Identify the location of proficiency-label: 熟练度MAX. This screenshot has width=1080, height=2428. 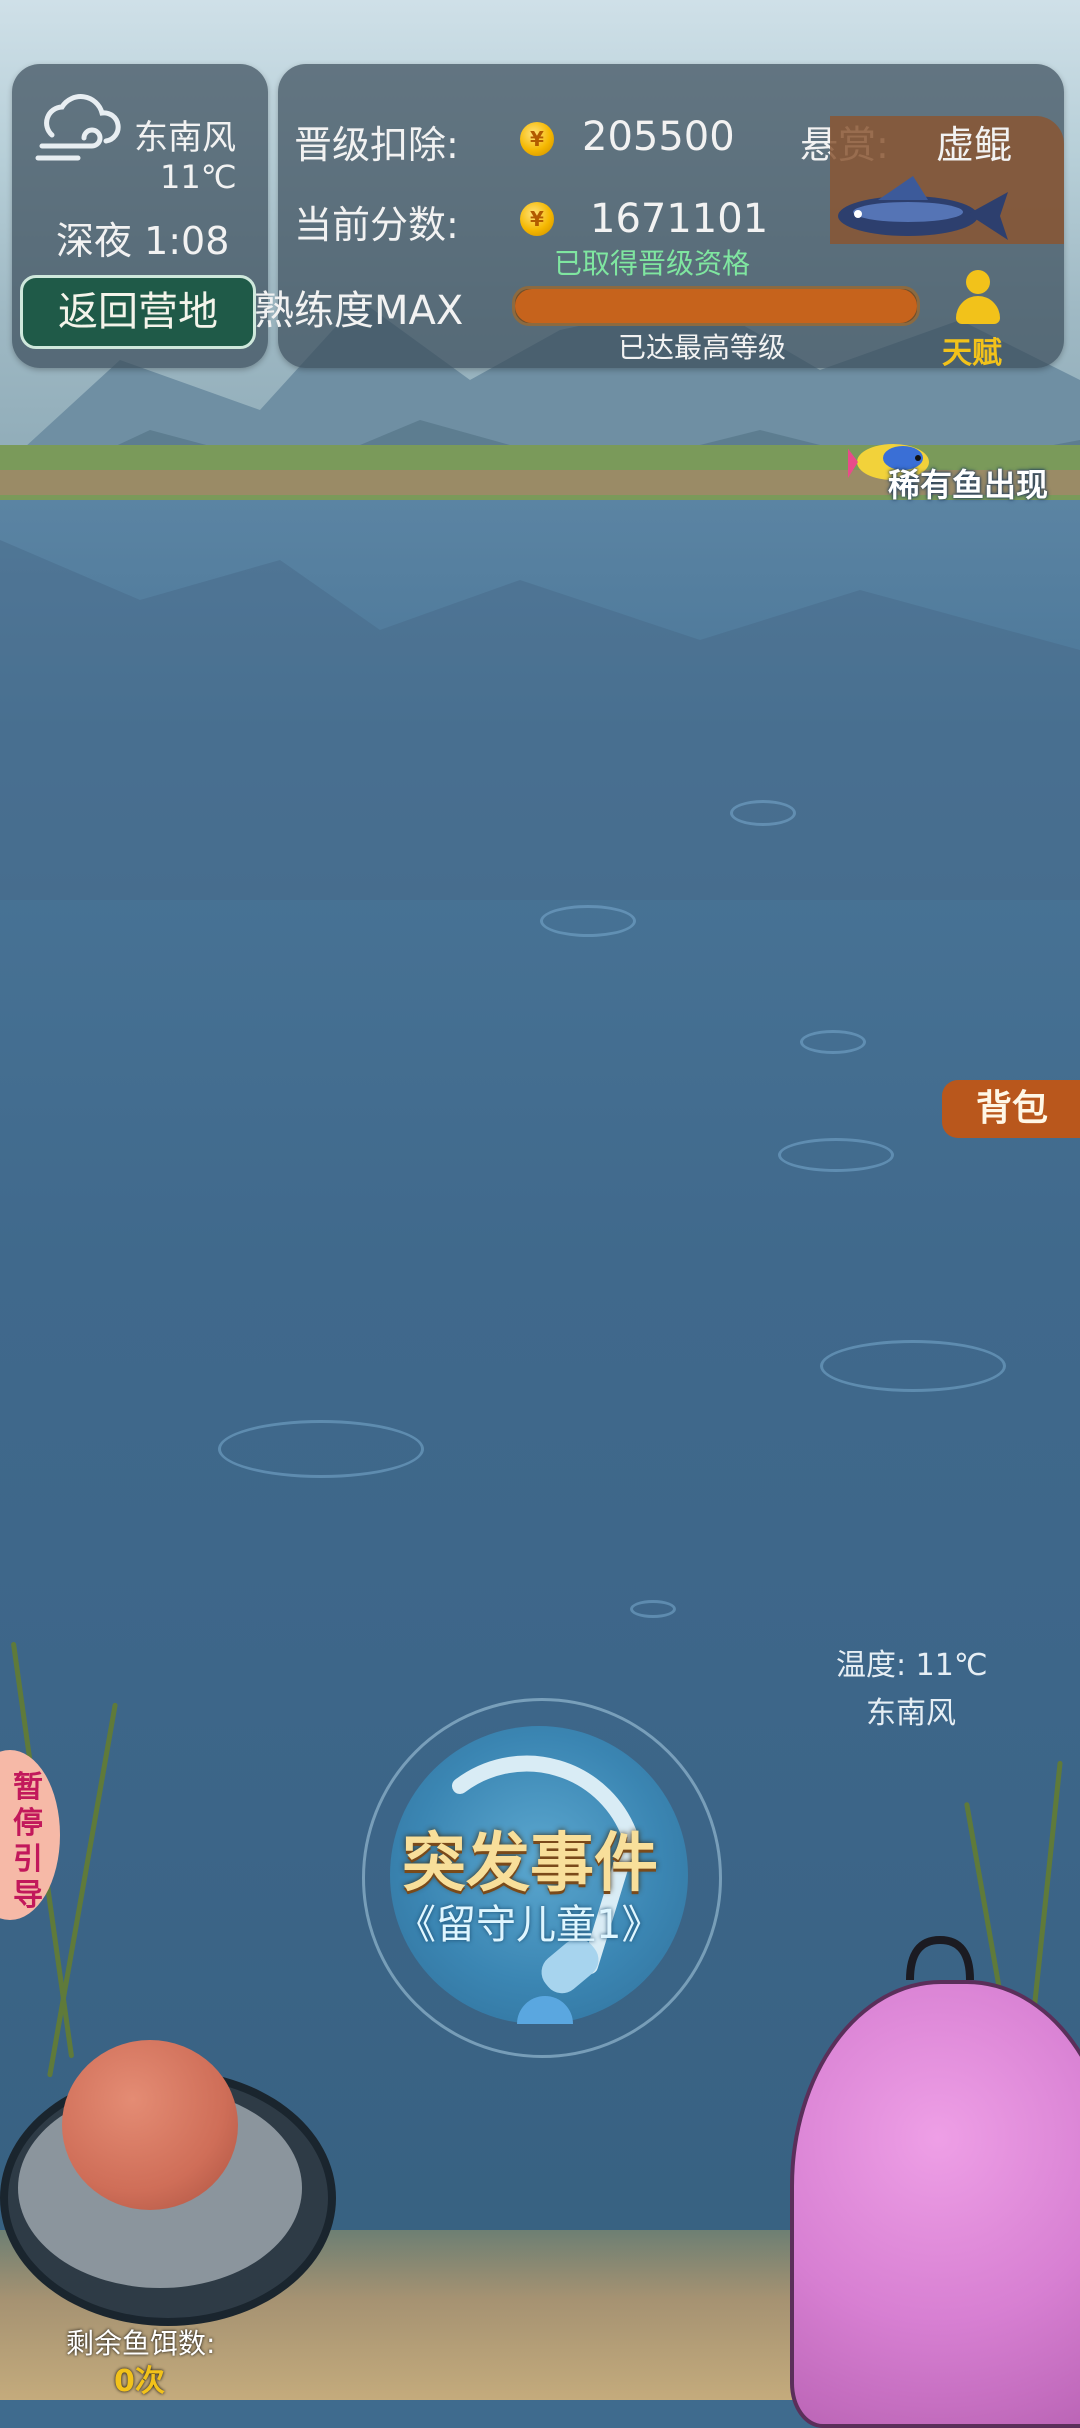
(359, 311).